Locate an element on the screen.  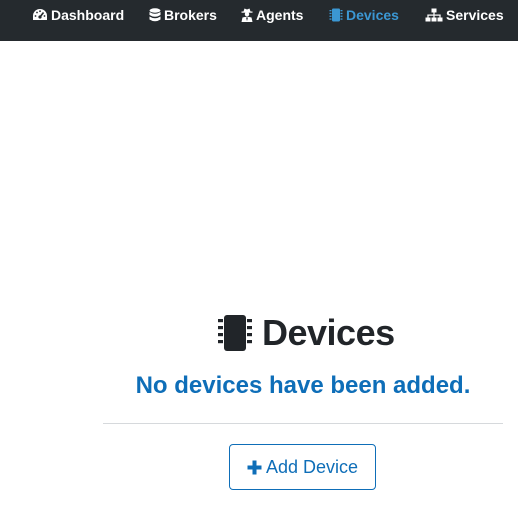
page-title-text: Devices is located at coordinates (328, 332).